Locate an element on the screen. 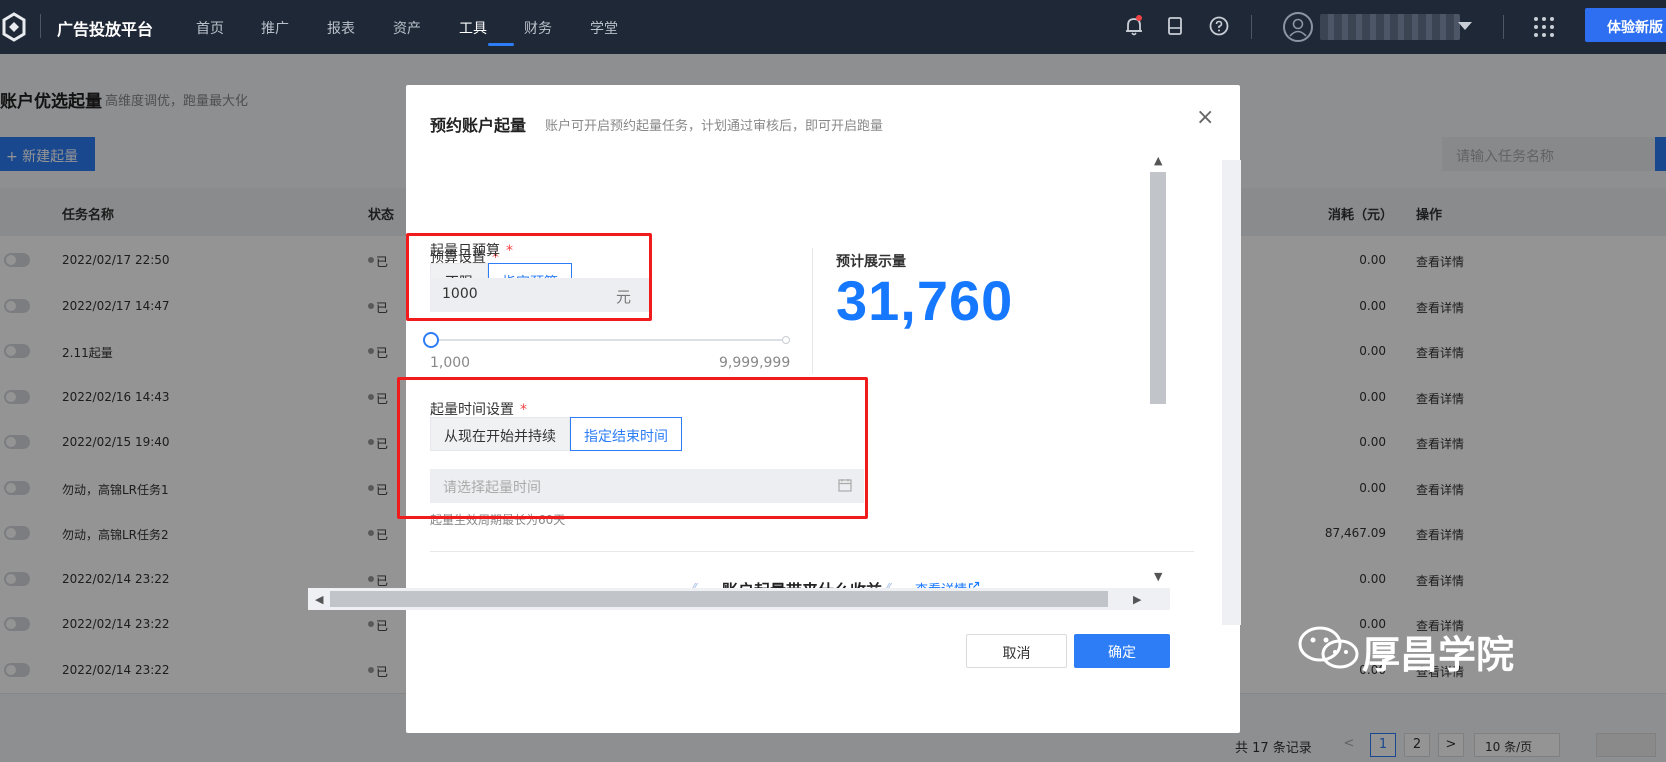  nav-divider is located at coordinates (40, 26).